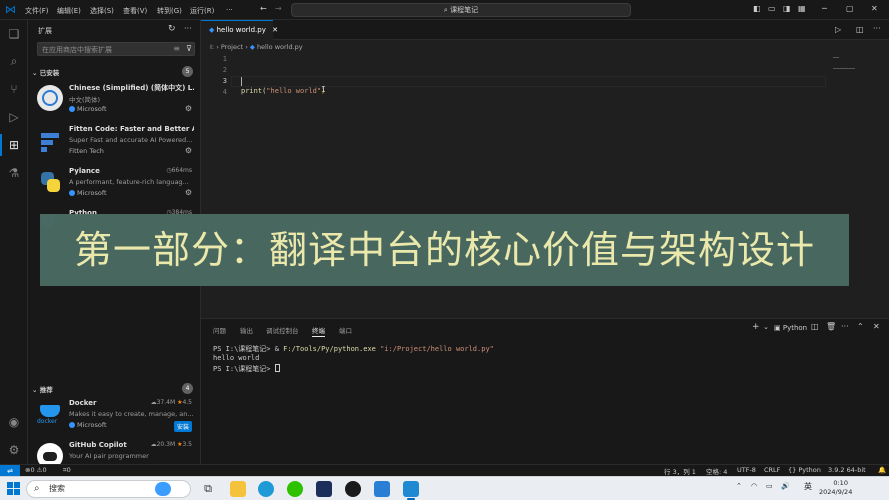  I want to click on language-mode: {} Python, so click(804, 470).